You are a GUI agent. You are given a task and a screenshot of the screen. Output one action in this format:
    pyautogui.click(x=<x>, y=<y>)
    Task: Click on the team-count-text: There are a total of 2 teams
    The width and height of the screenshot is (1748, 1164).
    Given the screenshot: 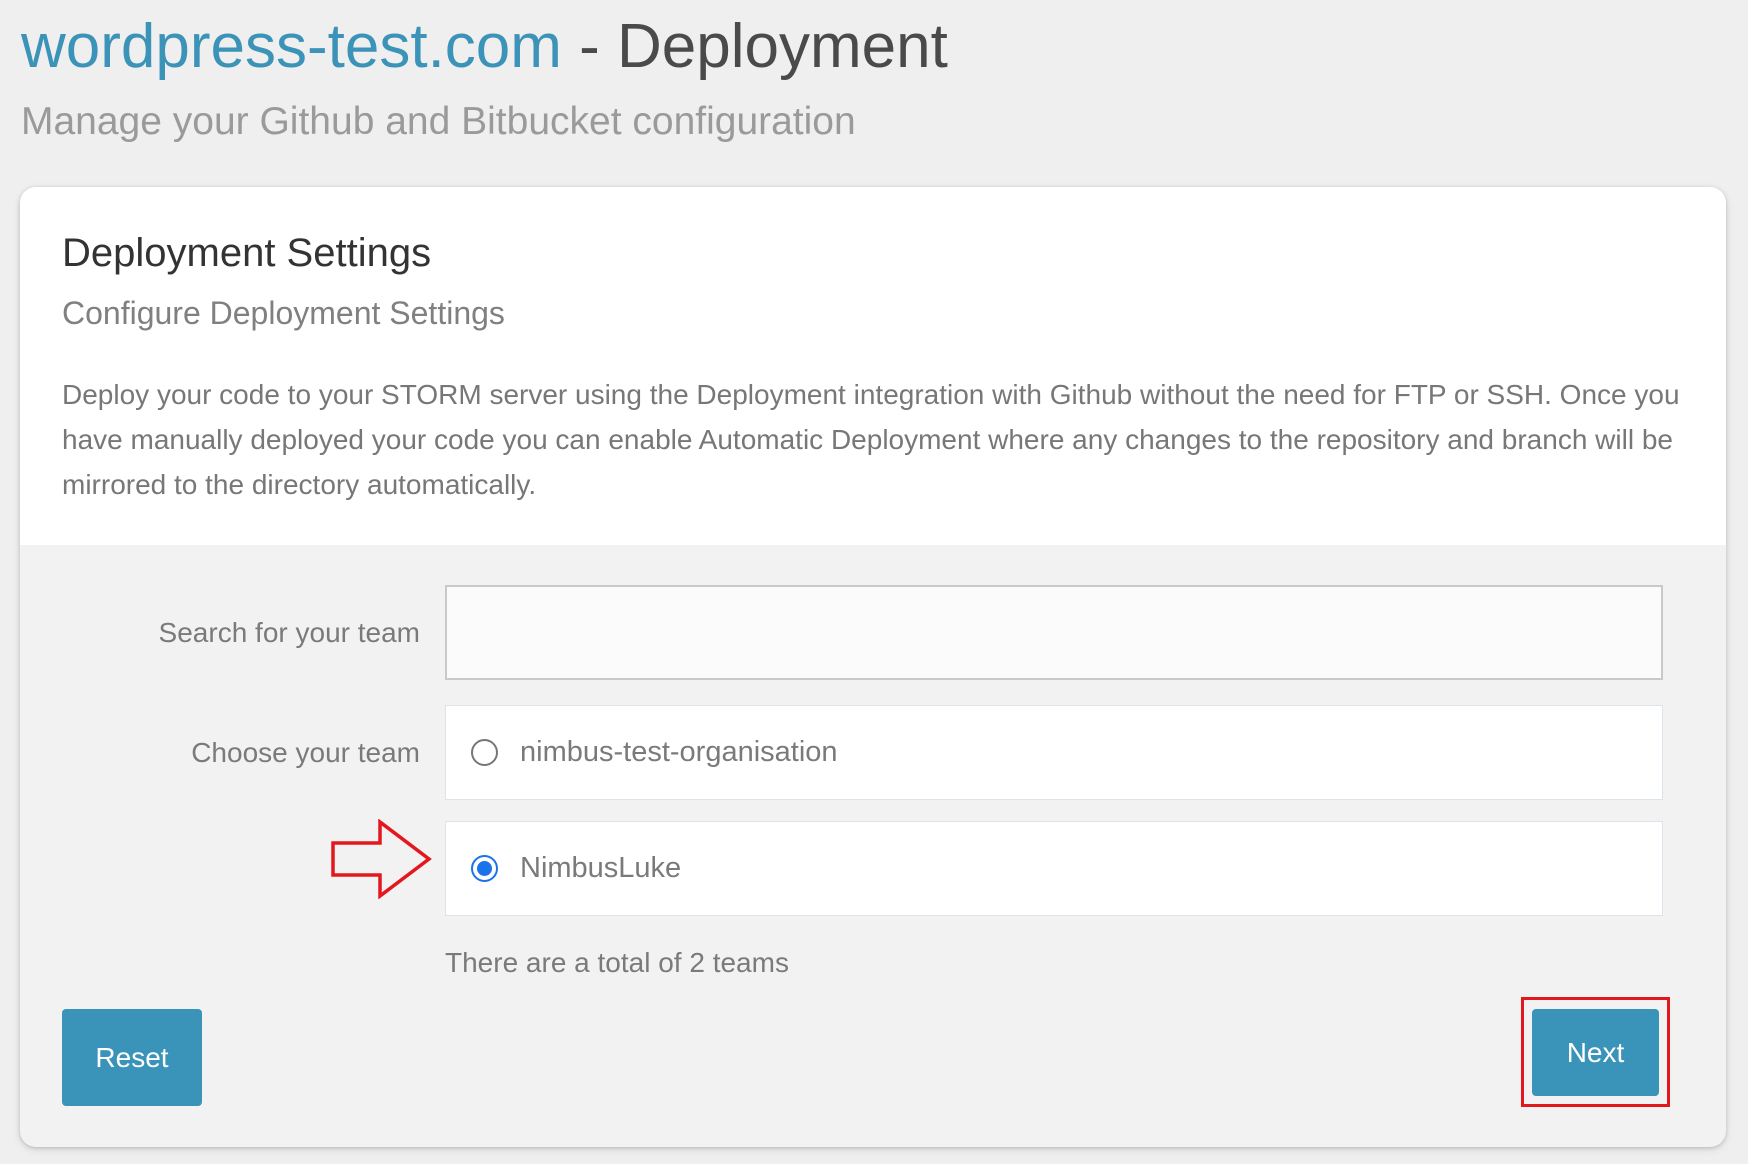 What is the action you would take?
    pyautogui.click(x=617, y=962)
    